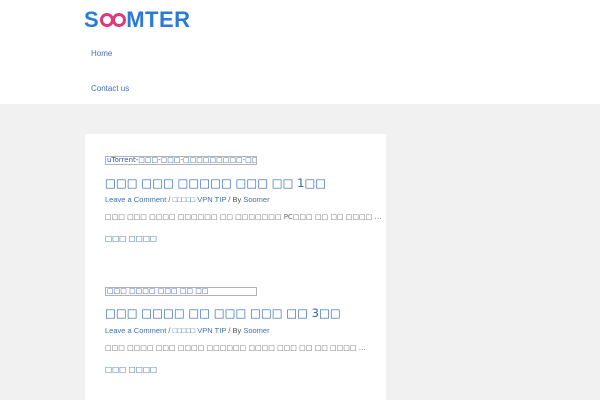  Describe the element at coordinates (101, 53) in the screenshot. I see `nav-home-link: Home` at that location.